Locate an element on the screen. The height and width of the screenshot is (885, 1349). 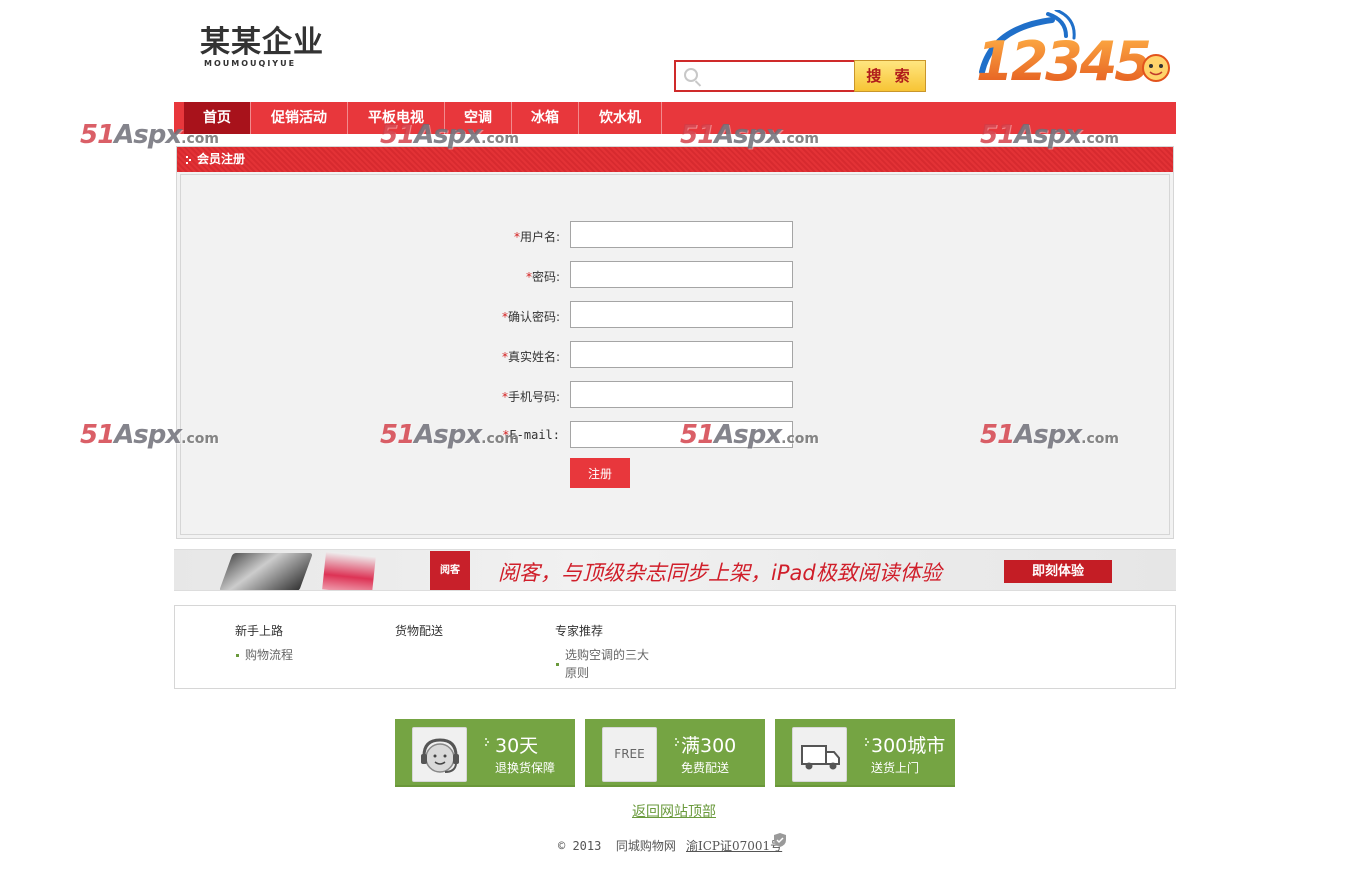
banner-text: 阅客，与顶级杂志同步上架，iPad极致阅读体验 is located at coordinates (720, 573).